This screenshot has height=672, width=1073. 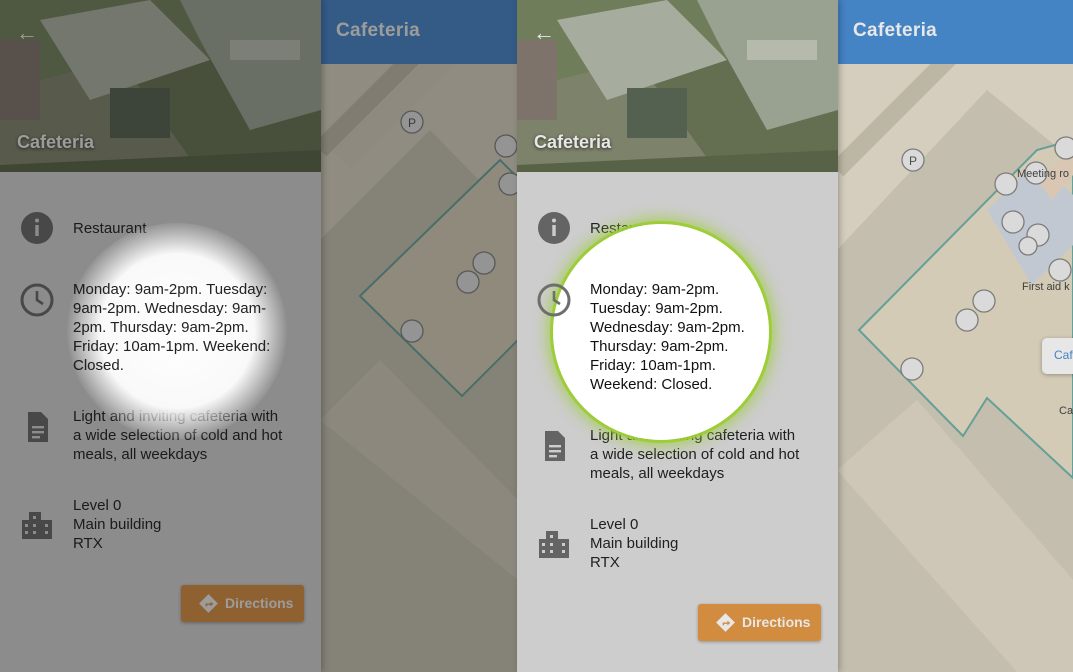 I want to click on map-label-first-aid: First aid k, so click(x=1046, y=287).